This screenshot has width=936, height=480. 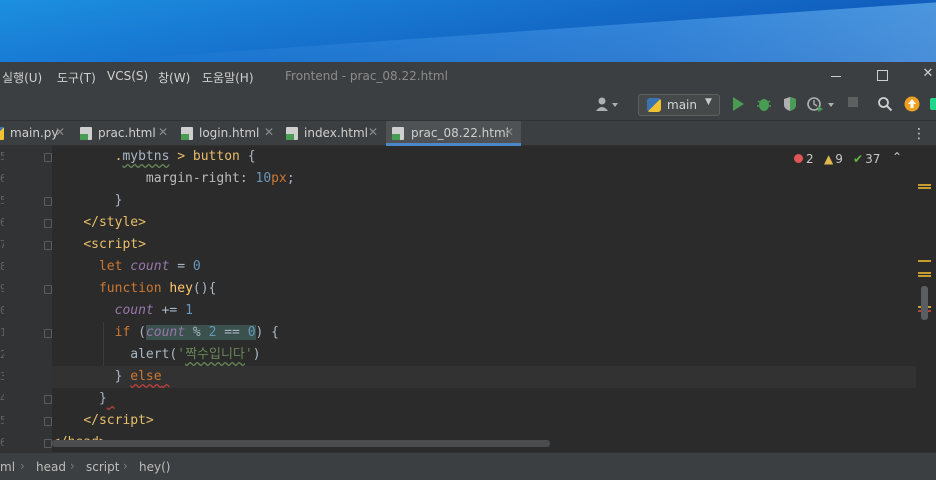 What do you see at coordinates (912, 105) in the screenshot?
I see `update-icon` at bounding box center [912, 105].